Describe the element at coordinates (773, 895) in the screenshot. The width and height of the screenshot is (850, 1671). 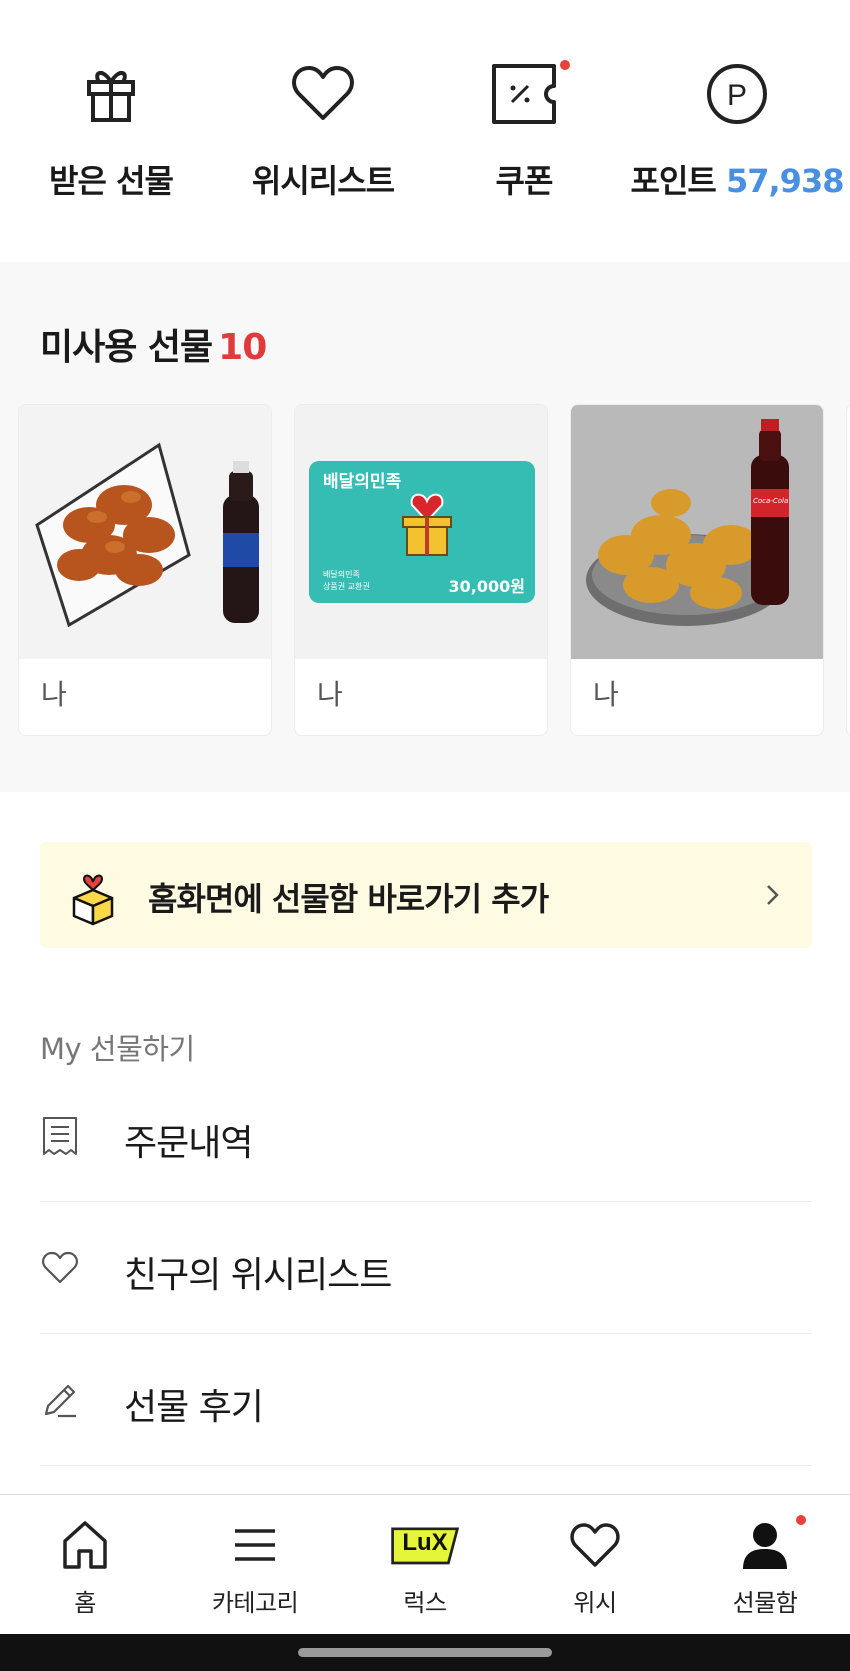
I see `chevron-right-icon` at that location.